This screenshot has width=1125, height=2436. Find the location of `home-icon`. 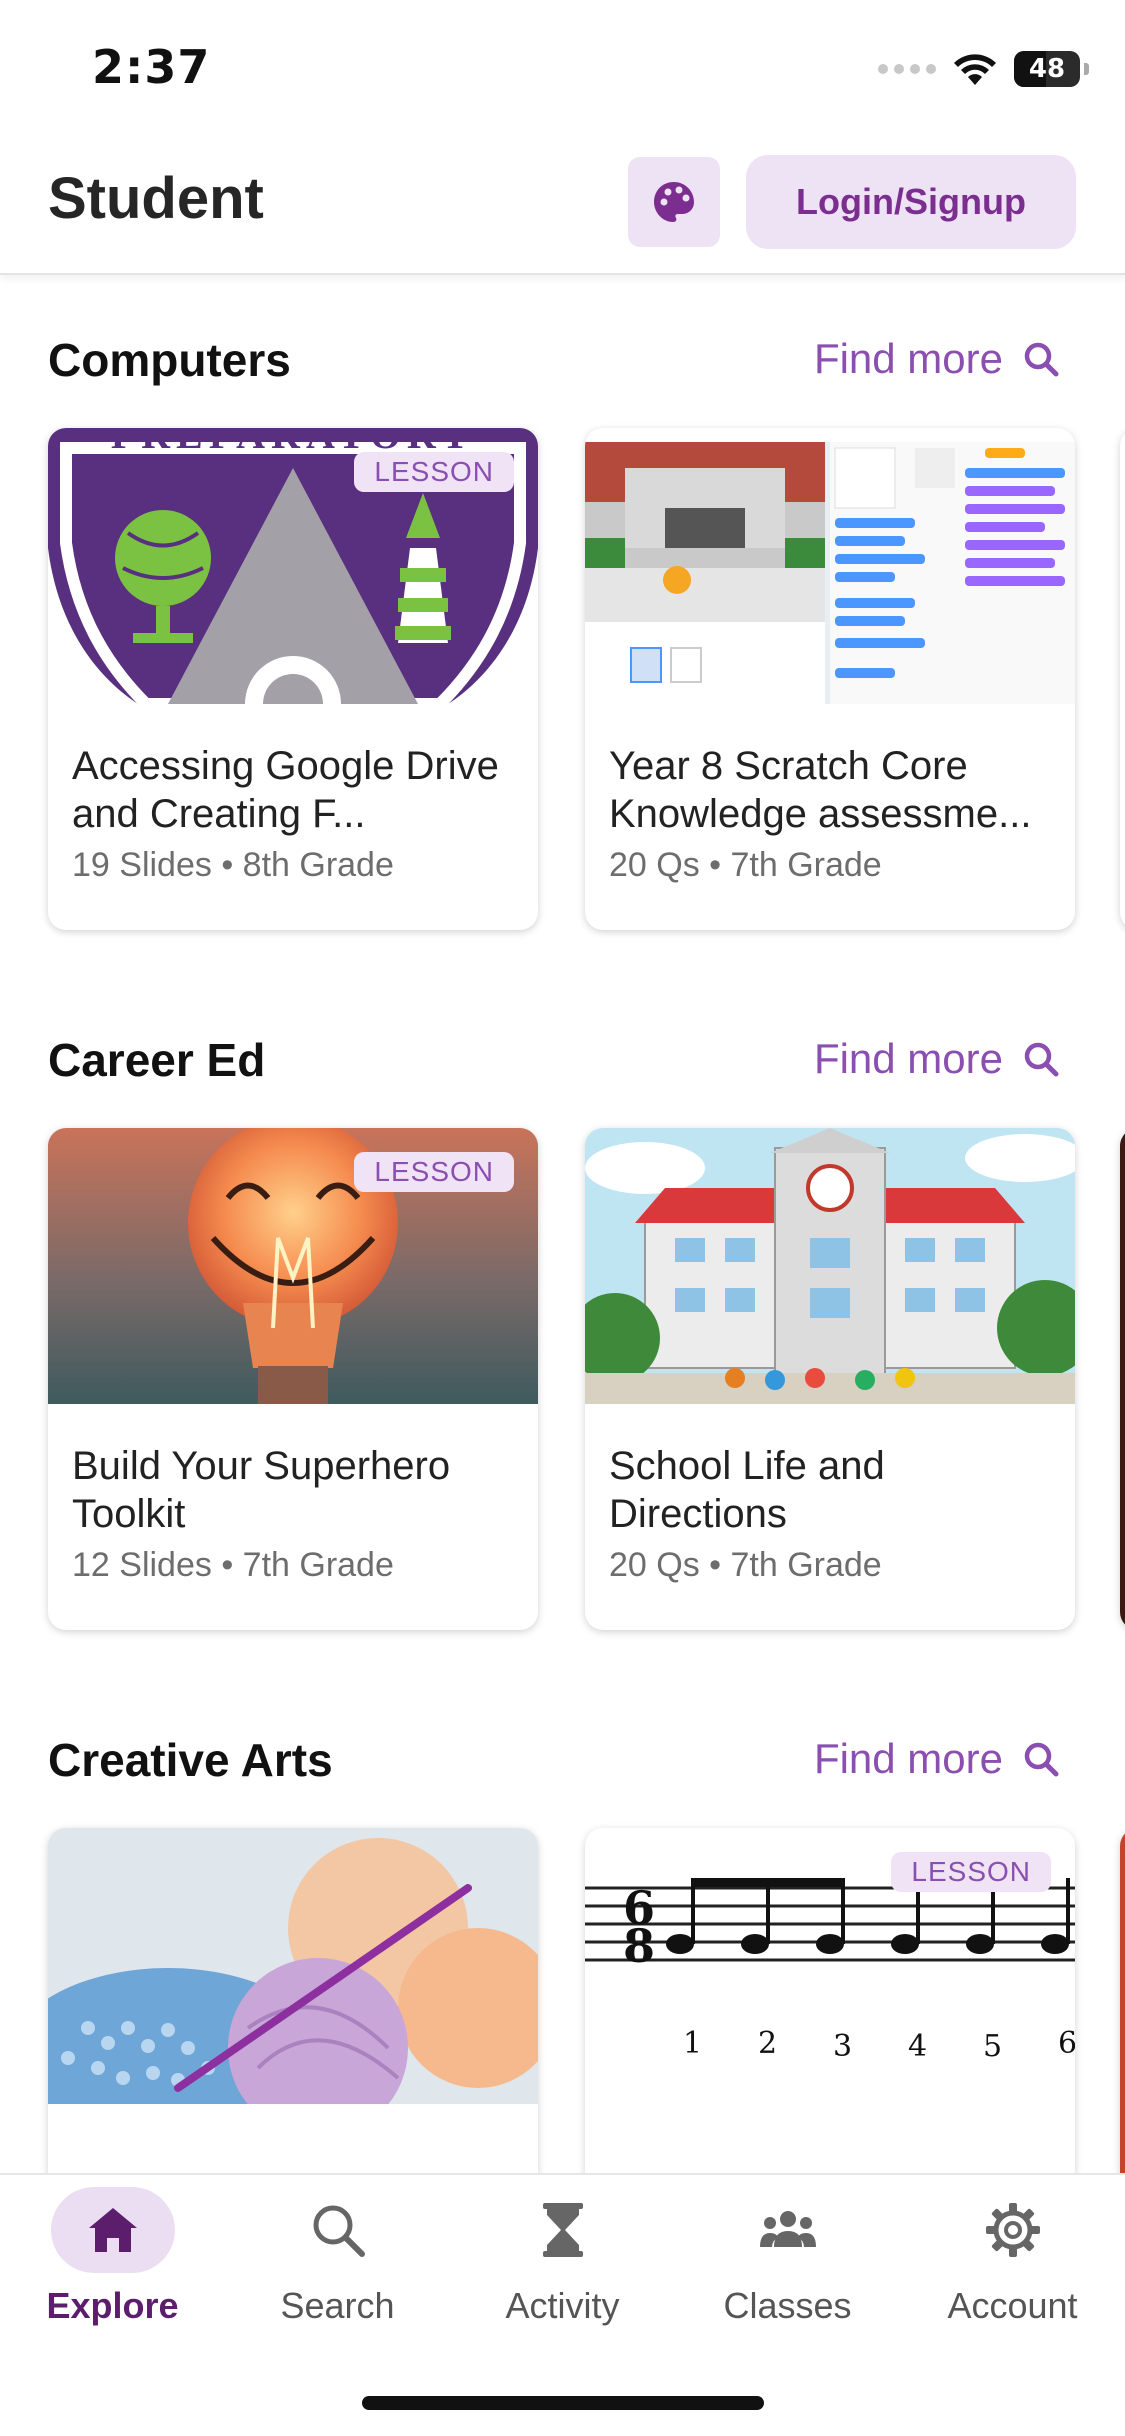

home-icon is located at coordinates (112, 2230).